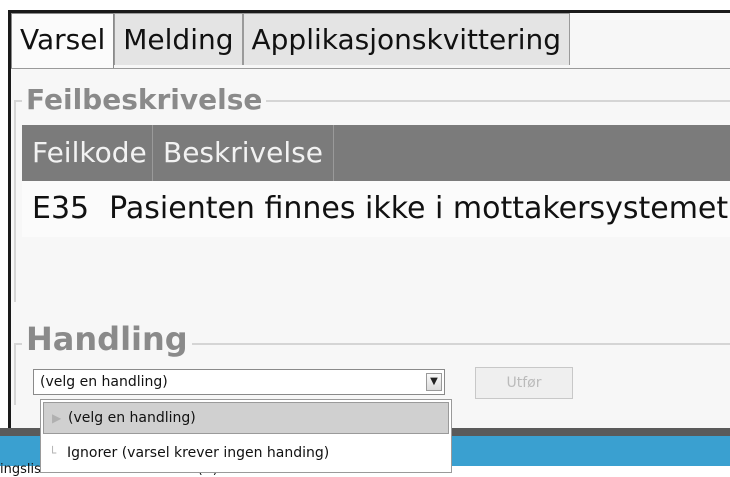  I want to click on tab-applikasjonskvittering: Applikasjonskvittering, so click(406, 39).